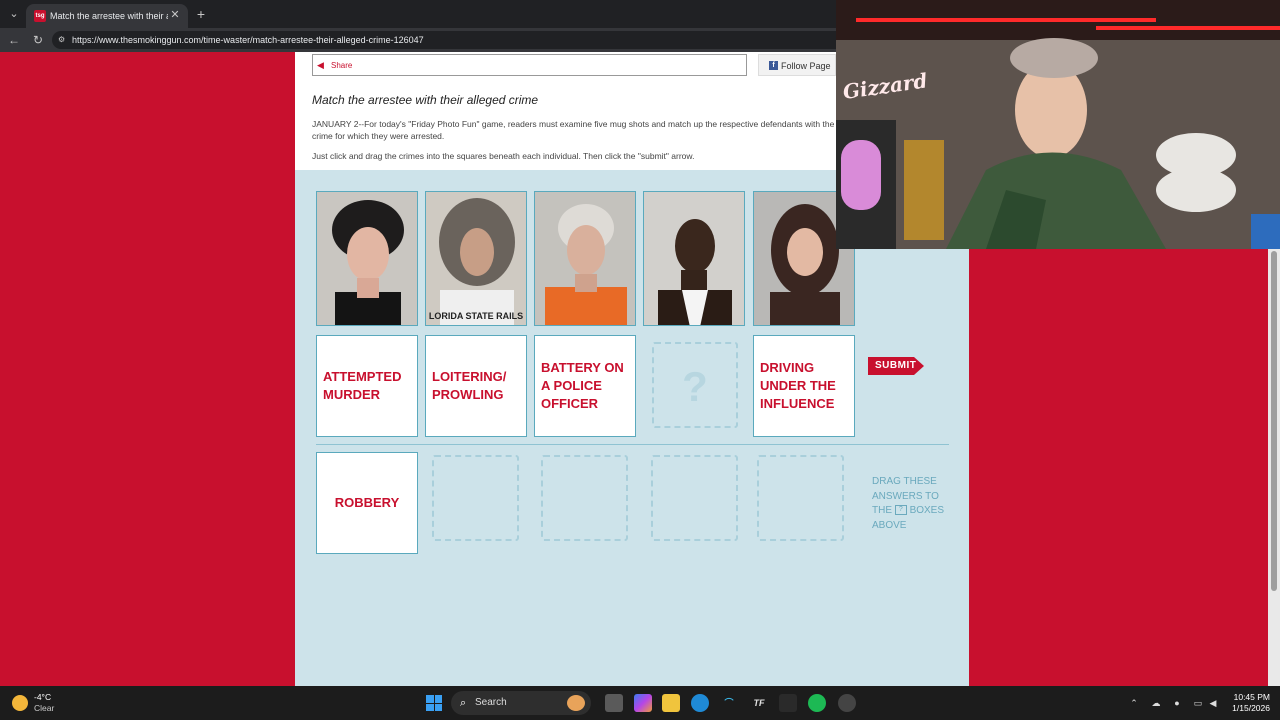 This screenshot has height=720, width=1280. Describe the element at coordinates (476, 316) in the screenshot. I see `shirt-text: LORIDA STATE RAILS` at that location.